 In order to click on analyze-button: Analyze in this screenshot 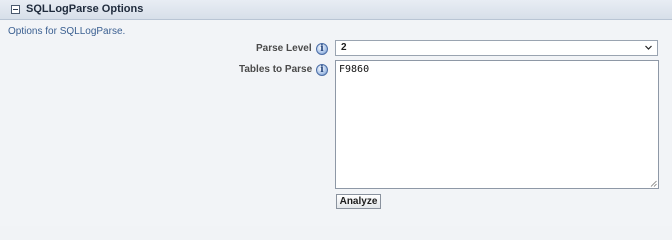, I will do `click(358, 201)`.